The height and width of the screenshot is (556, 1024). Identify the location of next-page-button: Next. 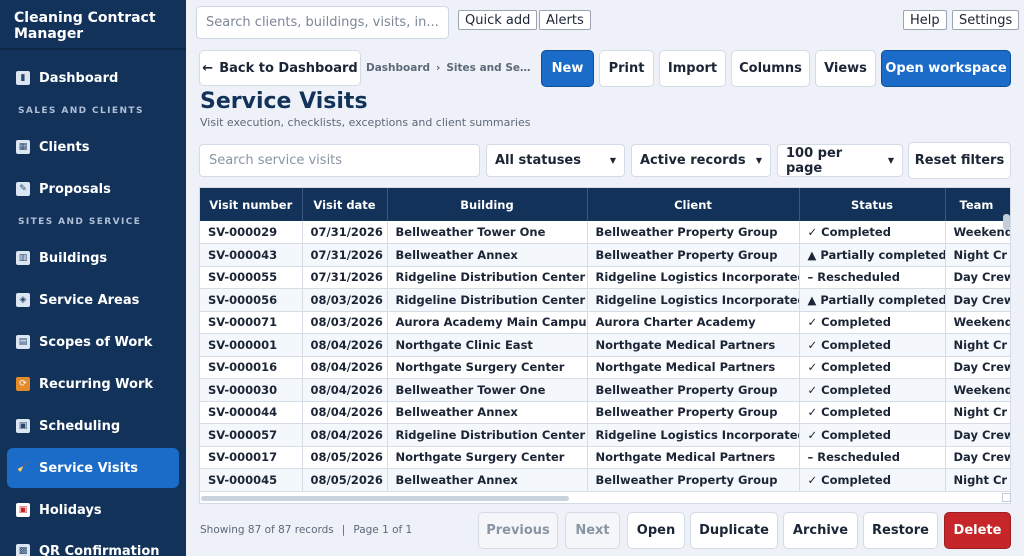
(592, 530).